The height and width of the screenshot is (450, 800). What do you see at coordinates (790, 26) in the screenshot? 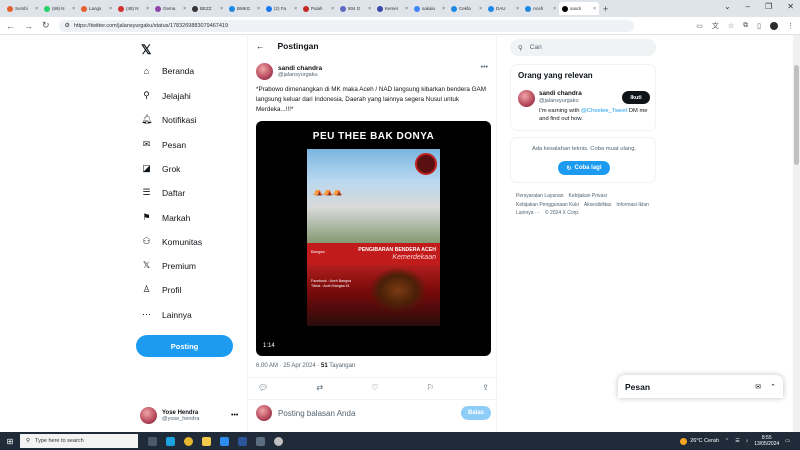
I see `browser-menu-icon: ⋮` at bounding box center [790, 26].